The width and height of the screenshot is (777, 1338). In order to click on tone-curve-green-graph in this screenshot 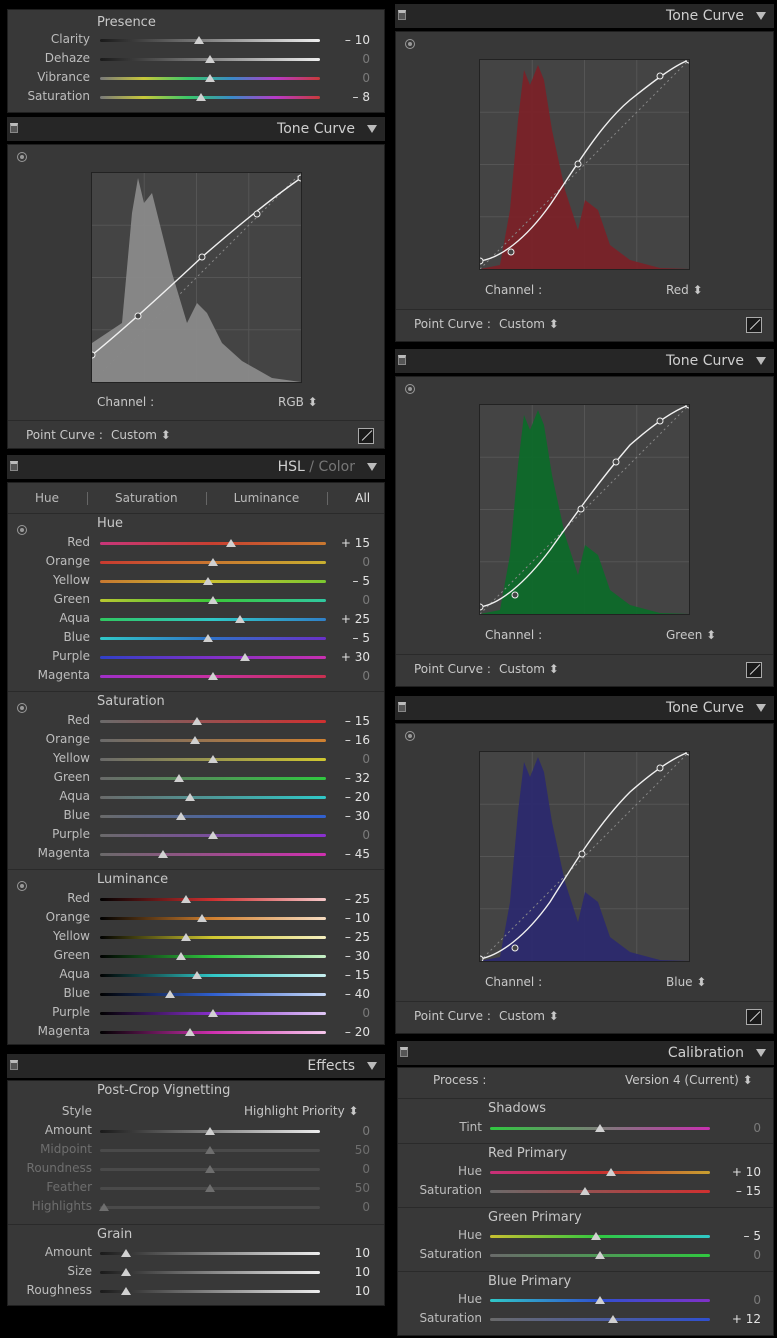, I will do `click(584, 509)`.